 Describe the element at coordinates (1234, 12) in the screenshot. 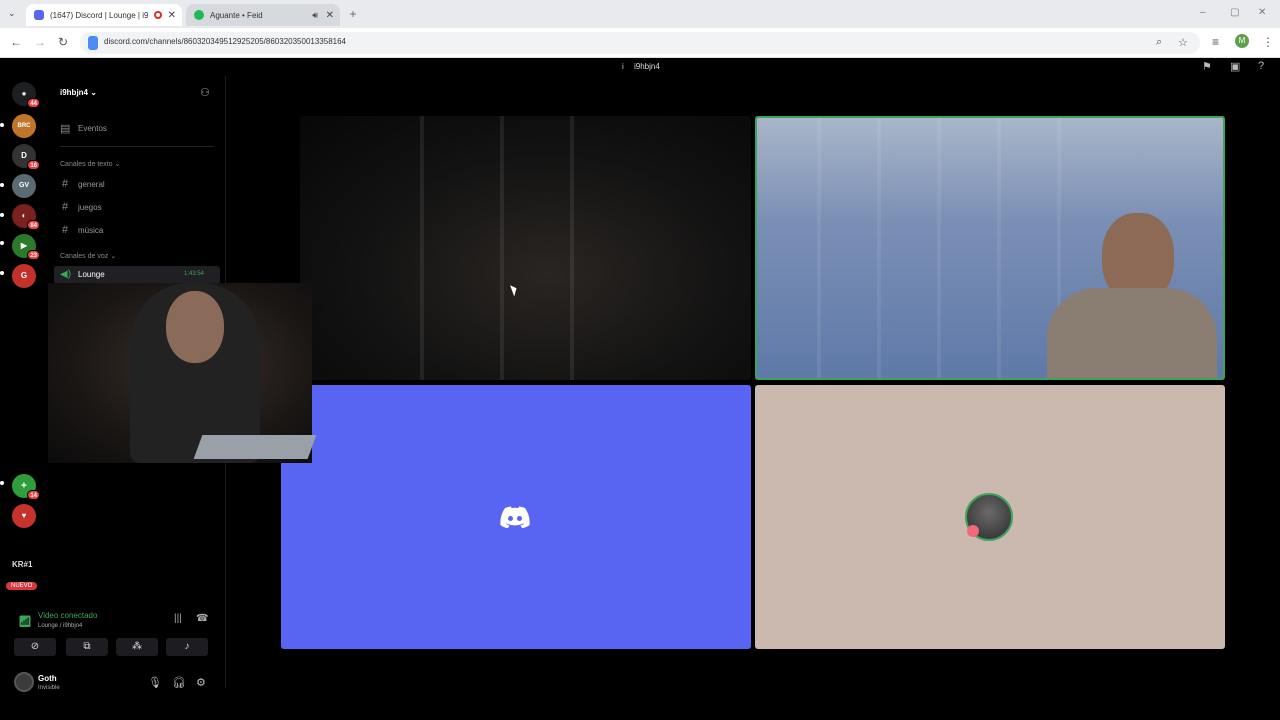

I see `maximize-icon: ▢` at that location.